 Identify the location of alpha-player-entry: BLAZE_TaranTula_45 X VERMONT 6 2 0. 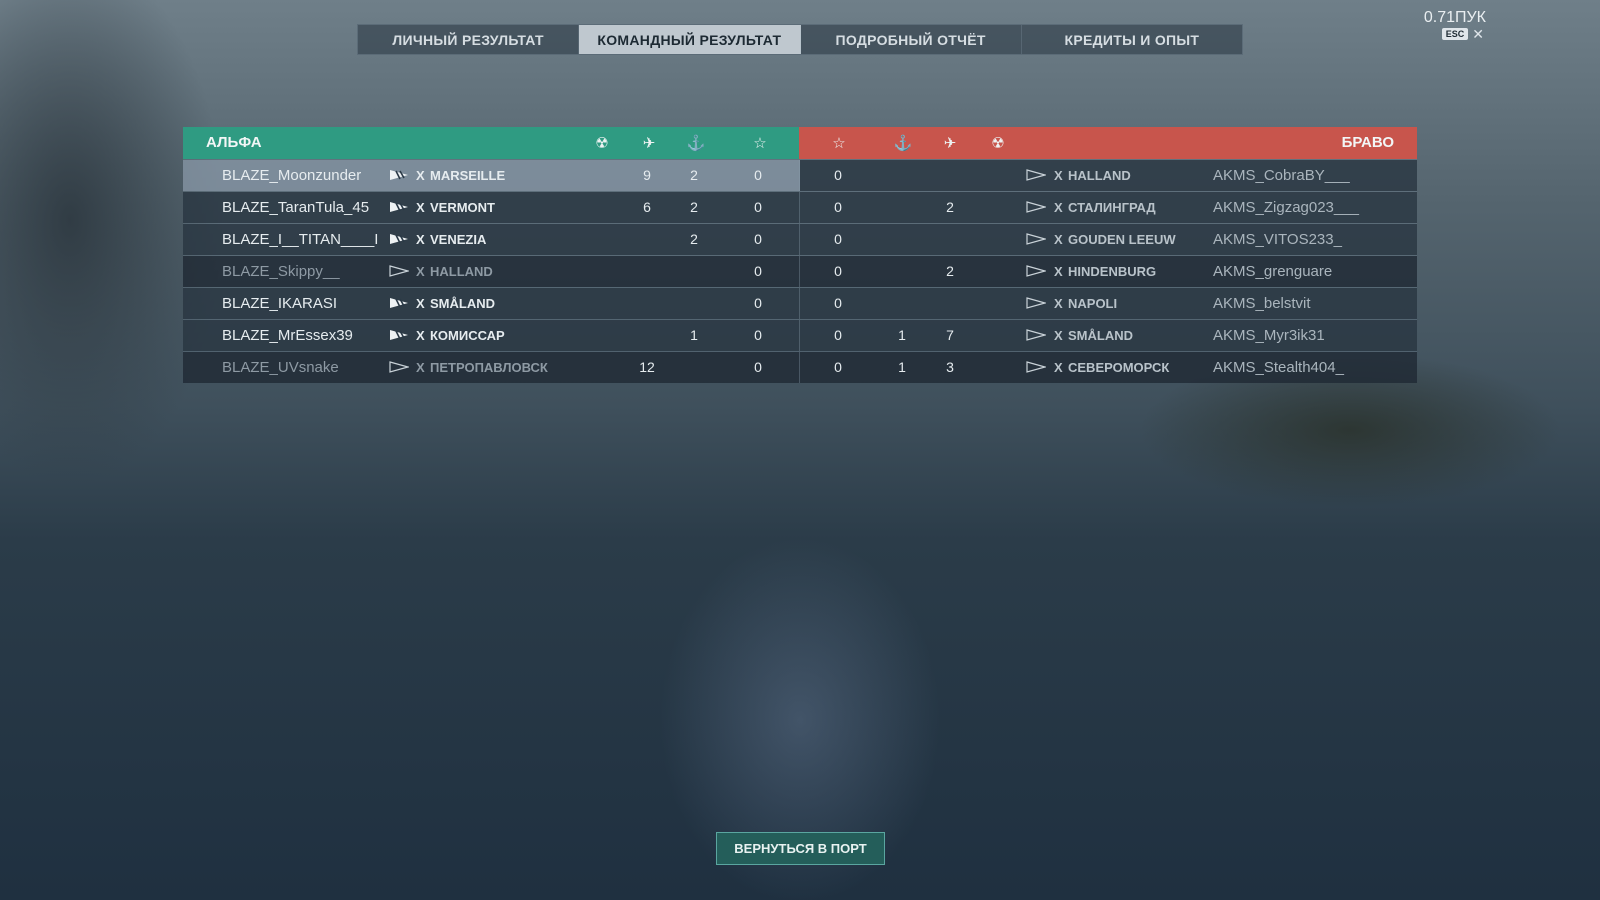
(491, 207).